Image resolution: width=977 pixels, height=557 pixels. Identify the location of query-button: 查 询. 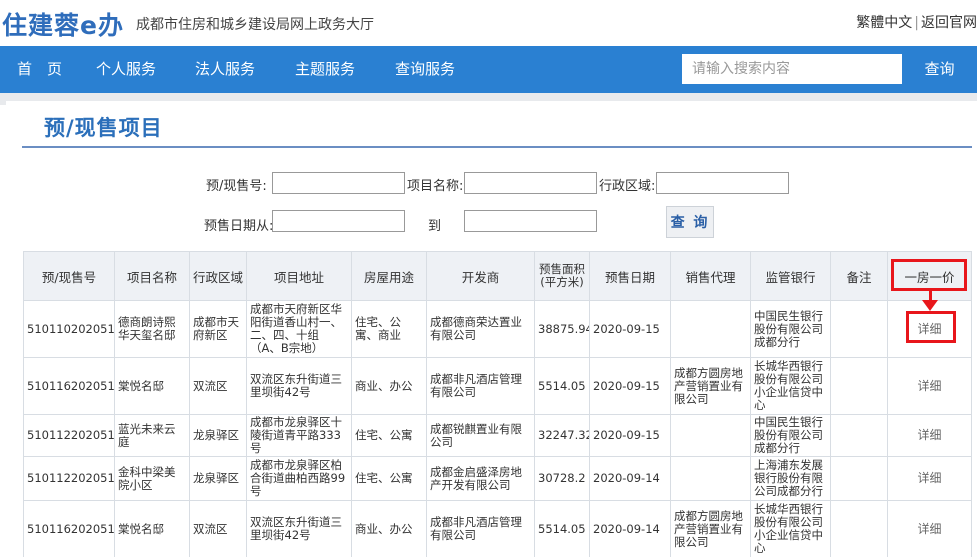
(690, 222).